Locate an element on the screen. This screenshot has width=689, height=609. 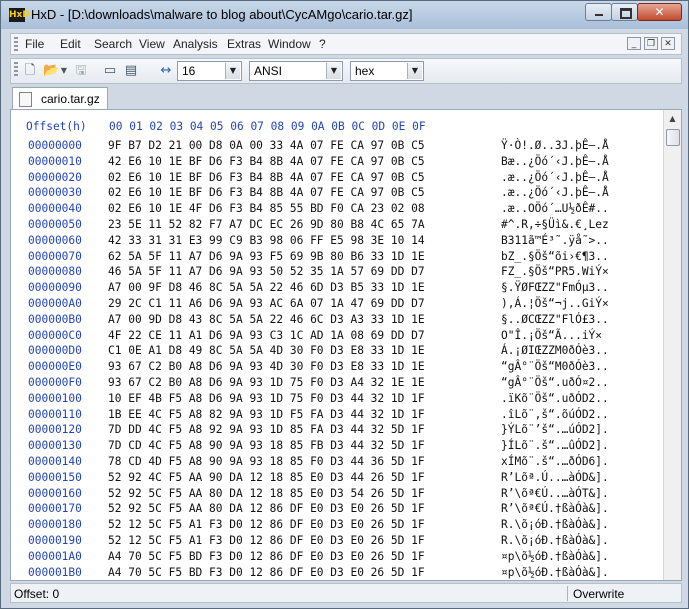
mdi-restore-icon: ❐ is located at coordinates (651, 43).